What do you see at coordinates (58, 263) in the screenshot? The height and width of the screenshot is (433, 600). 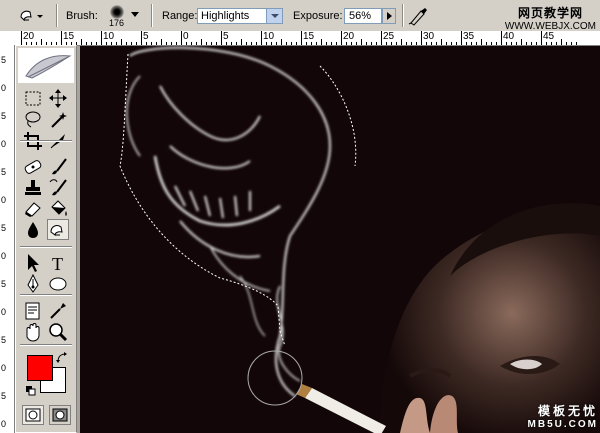 I see `tool-type: T` at bounding box center [58, 263].